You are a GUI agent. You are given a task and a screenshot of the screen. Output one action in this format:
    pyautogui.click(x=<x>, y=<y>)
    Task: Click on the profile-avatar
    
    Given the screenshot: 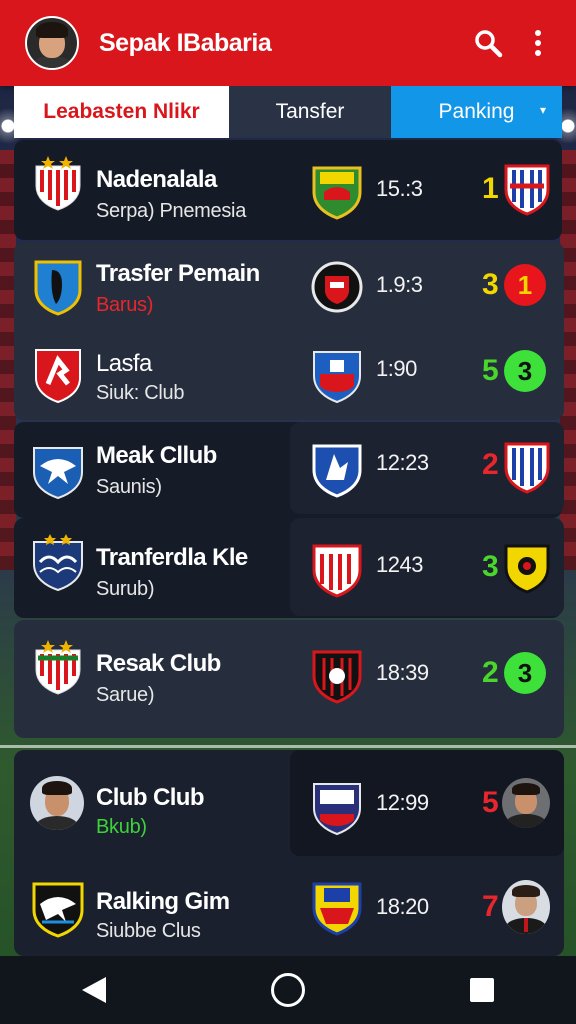 What is the action you would take?
    pyautogui.click(x=52, y=43)
    